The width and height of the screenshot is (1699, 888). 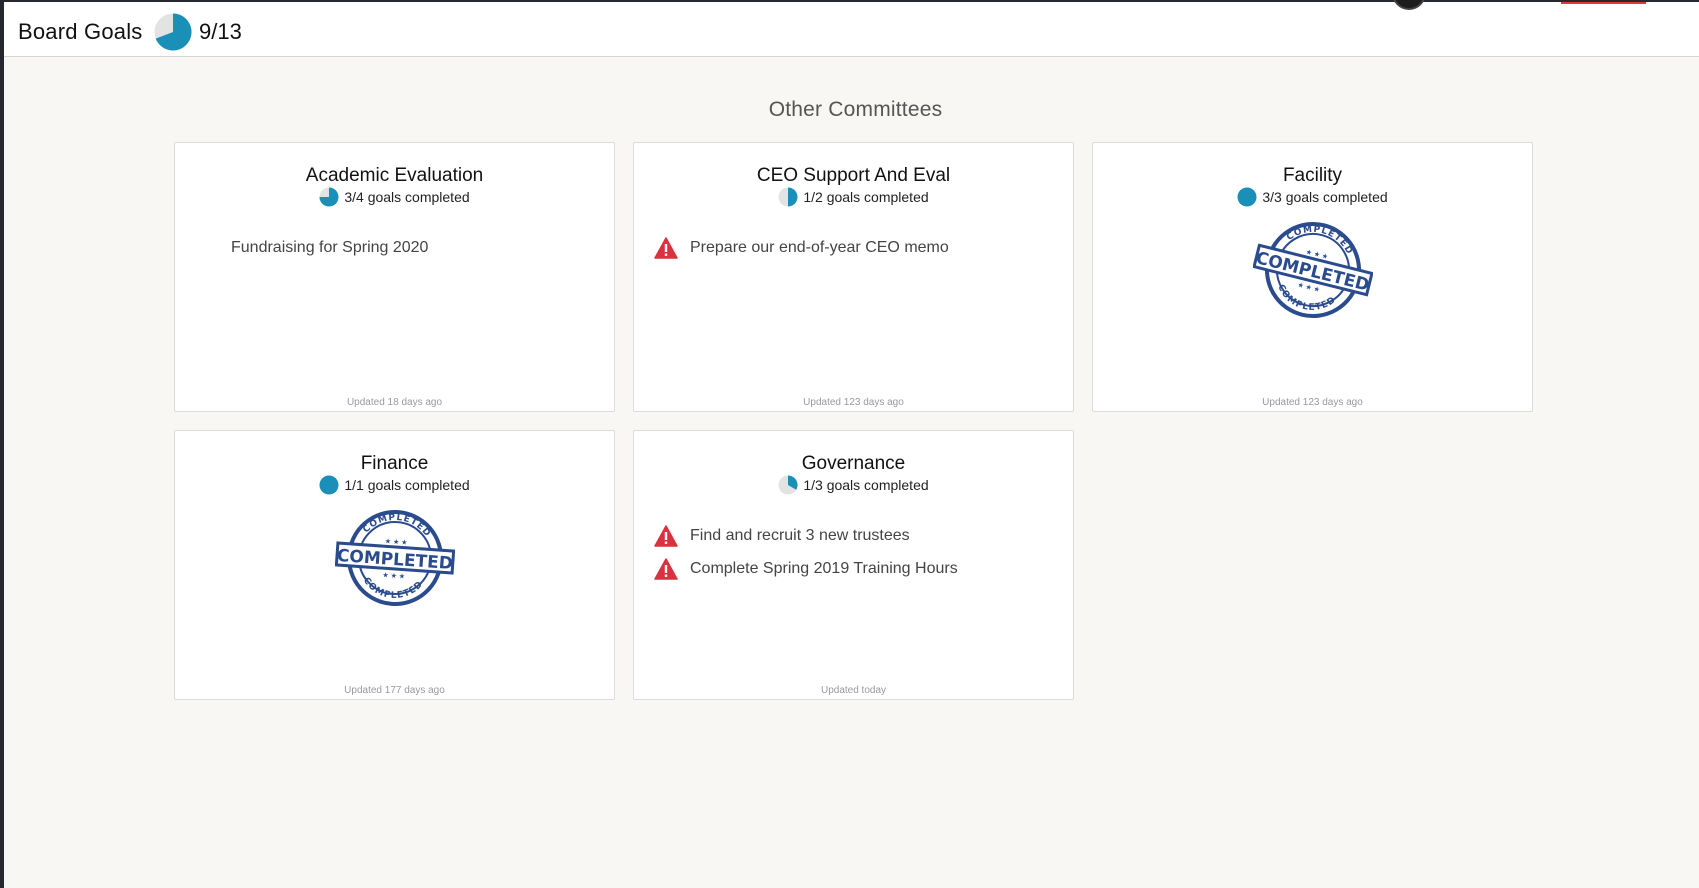 I want to click on goal-list: Fundraising for Spring 2020, so click(x=394, y=247).